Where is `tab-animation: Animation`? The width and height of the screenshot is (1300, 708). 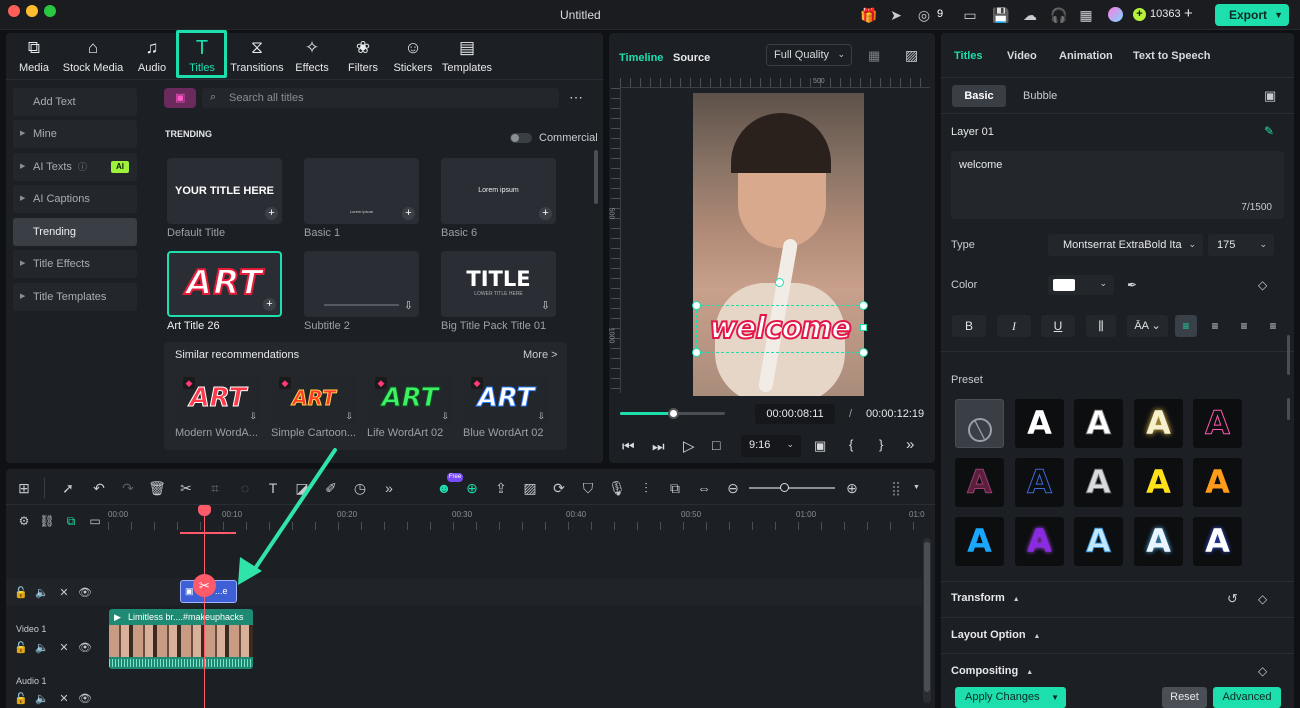 tab-animation: Animation is located at coordinates (1086, 56).